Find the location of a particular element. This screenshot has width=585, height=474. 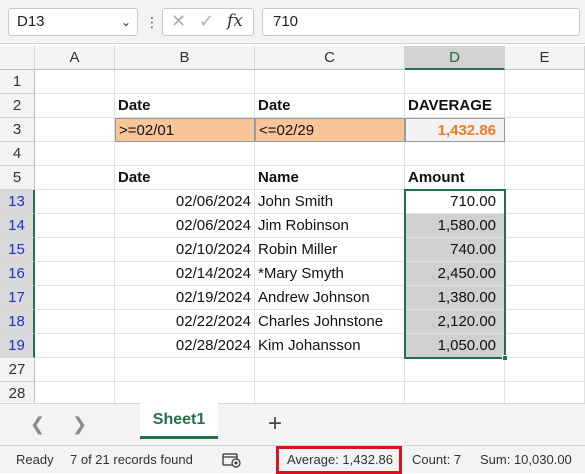

column-header-b: B is located at coordinates (185, 58).